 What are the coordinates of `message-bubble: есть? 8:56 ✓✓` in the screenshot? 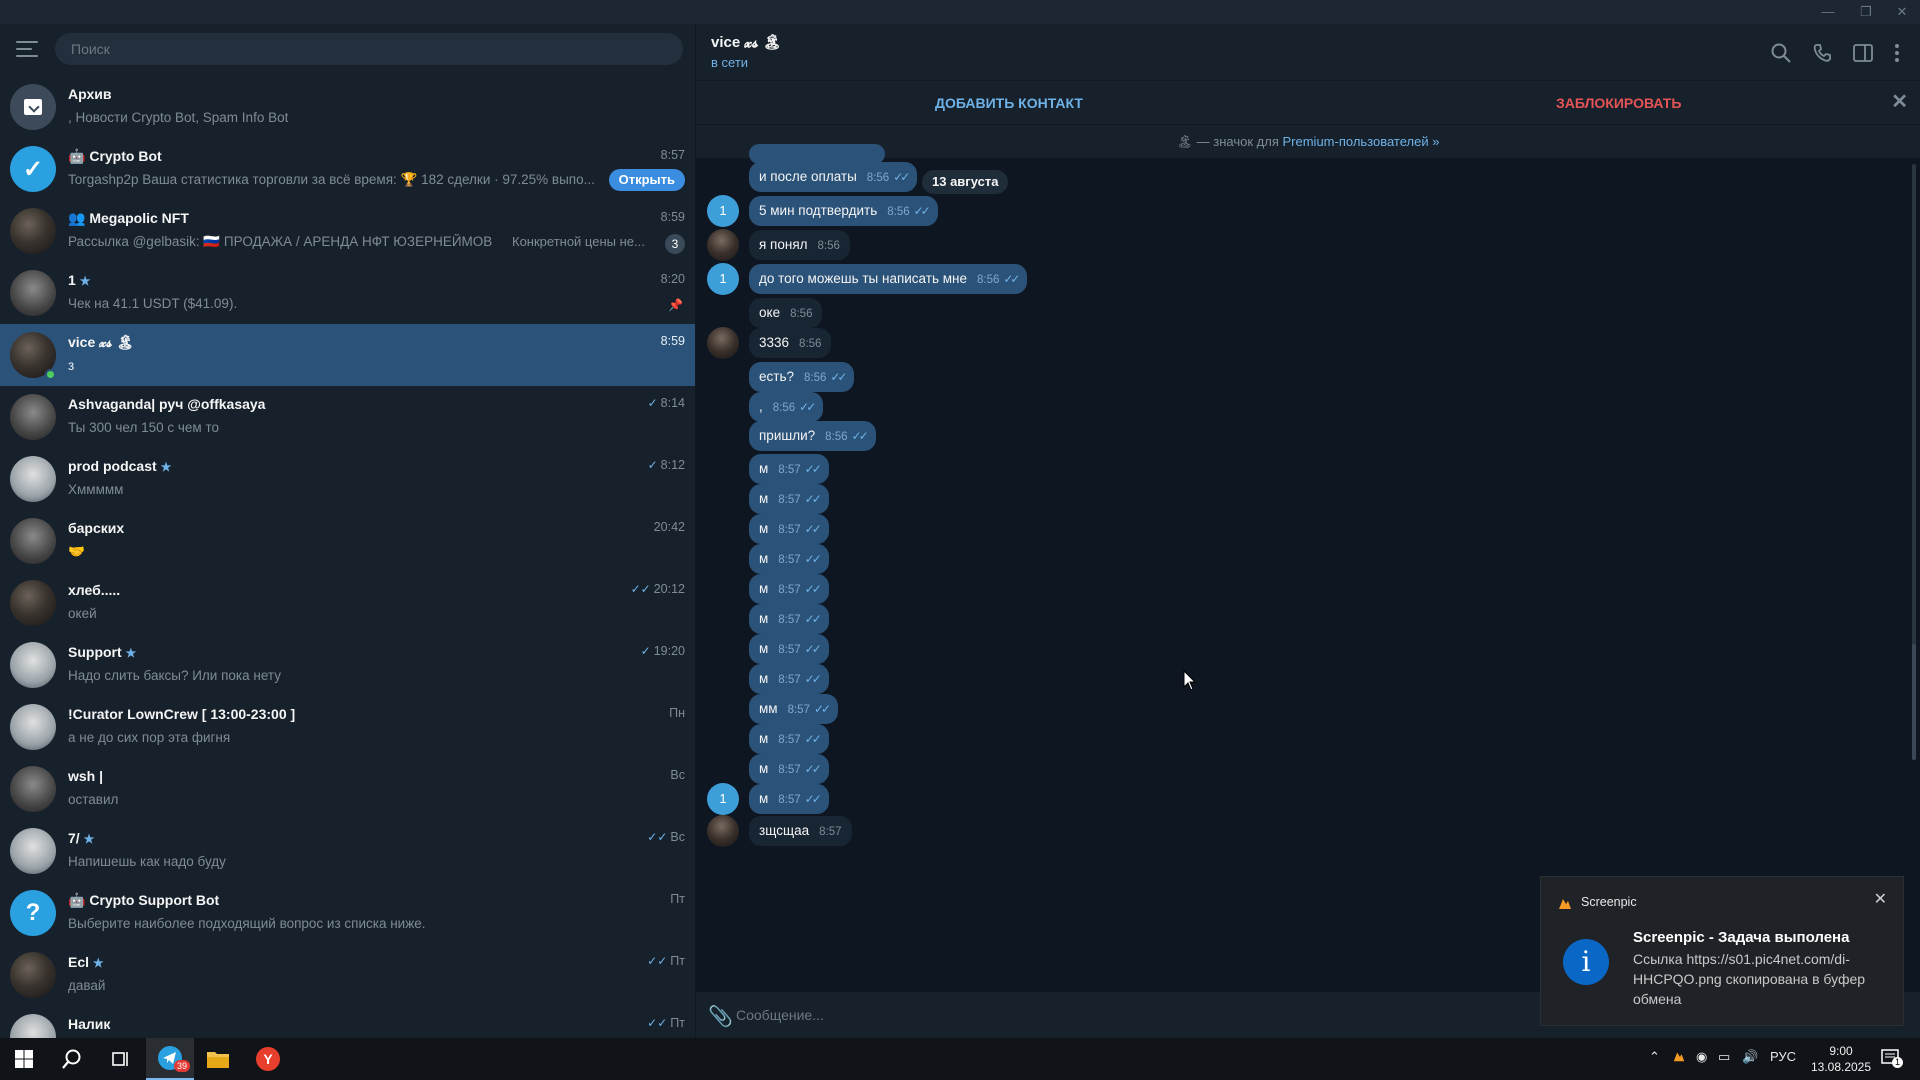 It's located at (802, 377).